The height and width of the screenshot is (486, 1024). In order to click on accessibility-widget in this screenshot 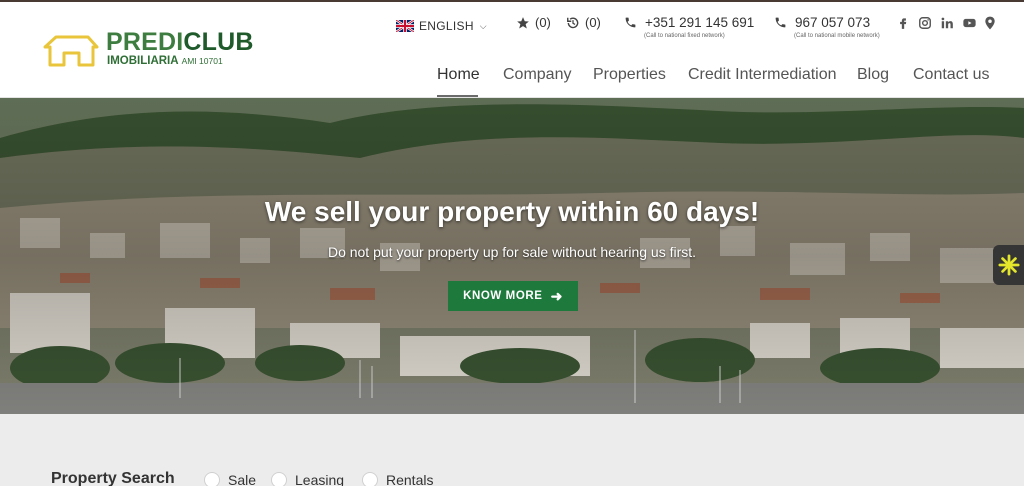, I will do `click(1008, 265)`.